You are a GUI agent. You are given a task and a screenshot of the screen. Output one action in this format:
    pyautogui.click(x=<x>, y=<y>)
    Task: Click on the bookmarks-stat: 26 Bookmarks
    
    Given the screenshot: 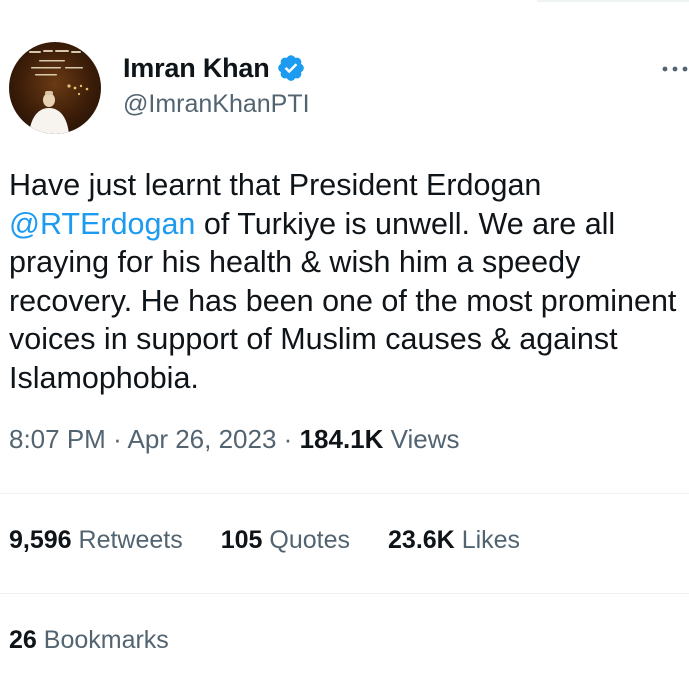 What is the action you would take?
    pyautogui.click(x=89, y=640)
    